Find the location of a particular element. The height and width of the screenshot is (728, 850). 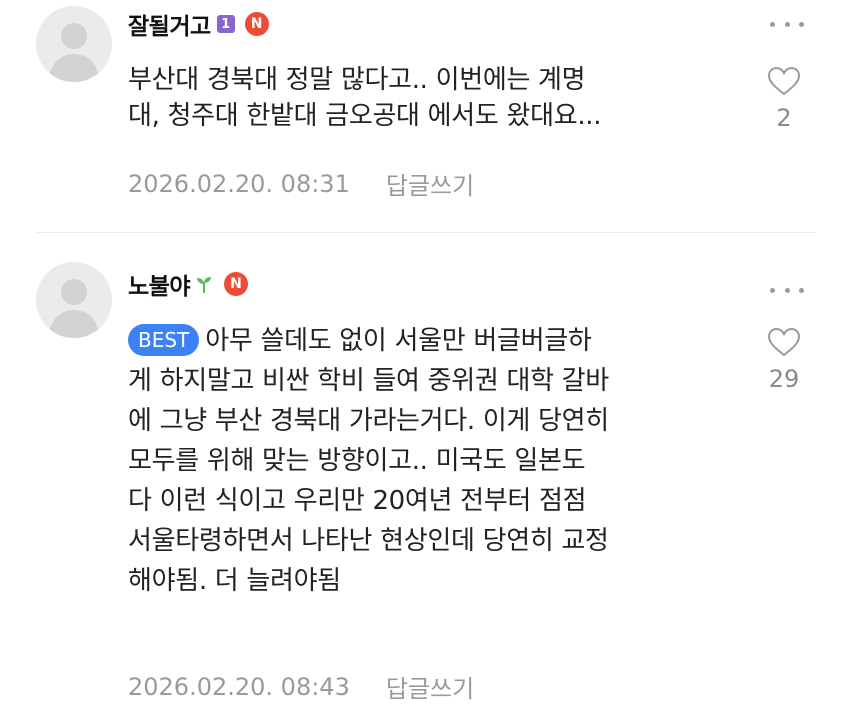

sprout-icon is located at coordinates (203, 285).